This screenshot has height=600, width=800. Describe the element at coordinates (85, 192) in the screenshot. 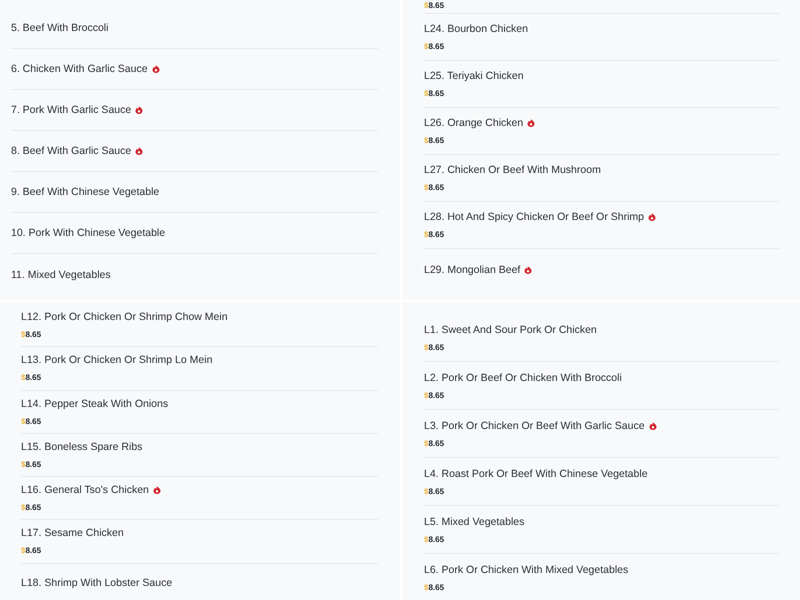

I see `dish-name: 9. Beef With Chinese Vegetable` at that location.